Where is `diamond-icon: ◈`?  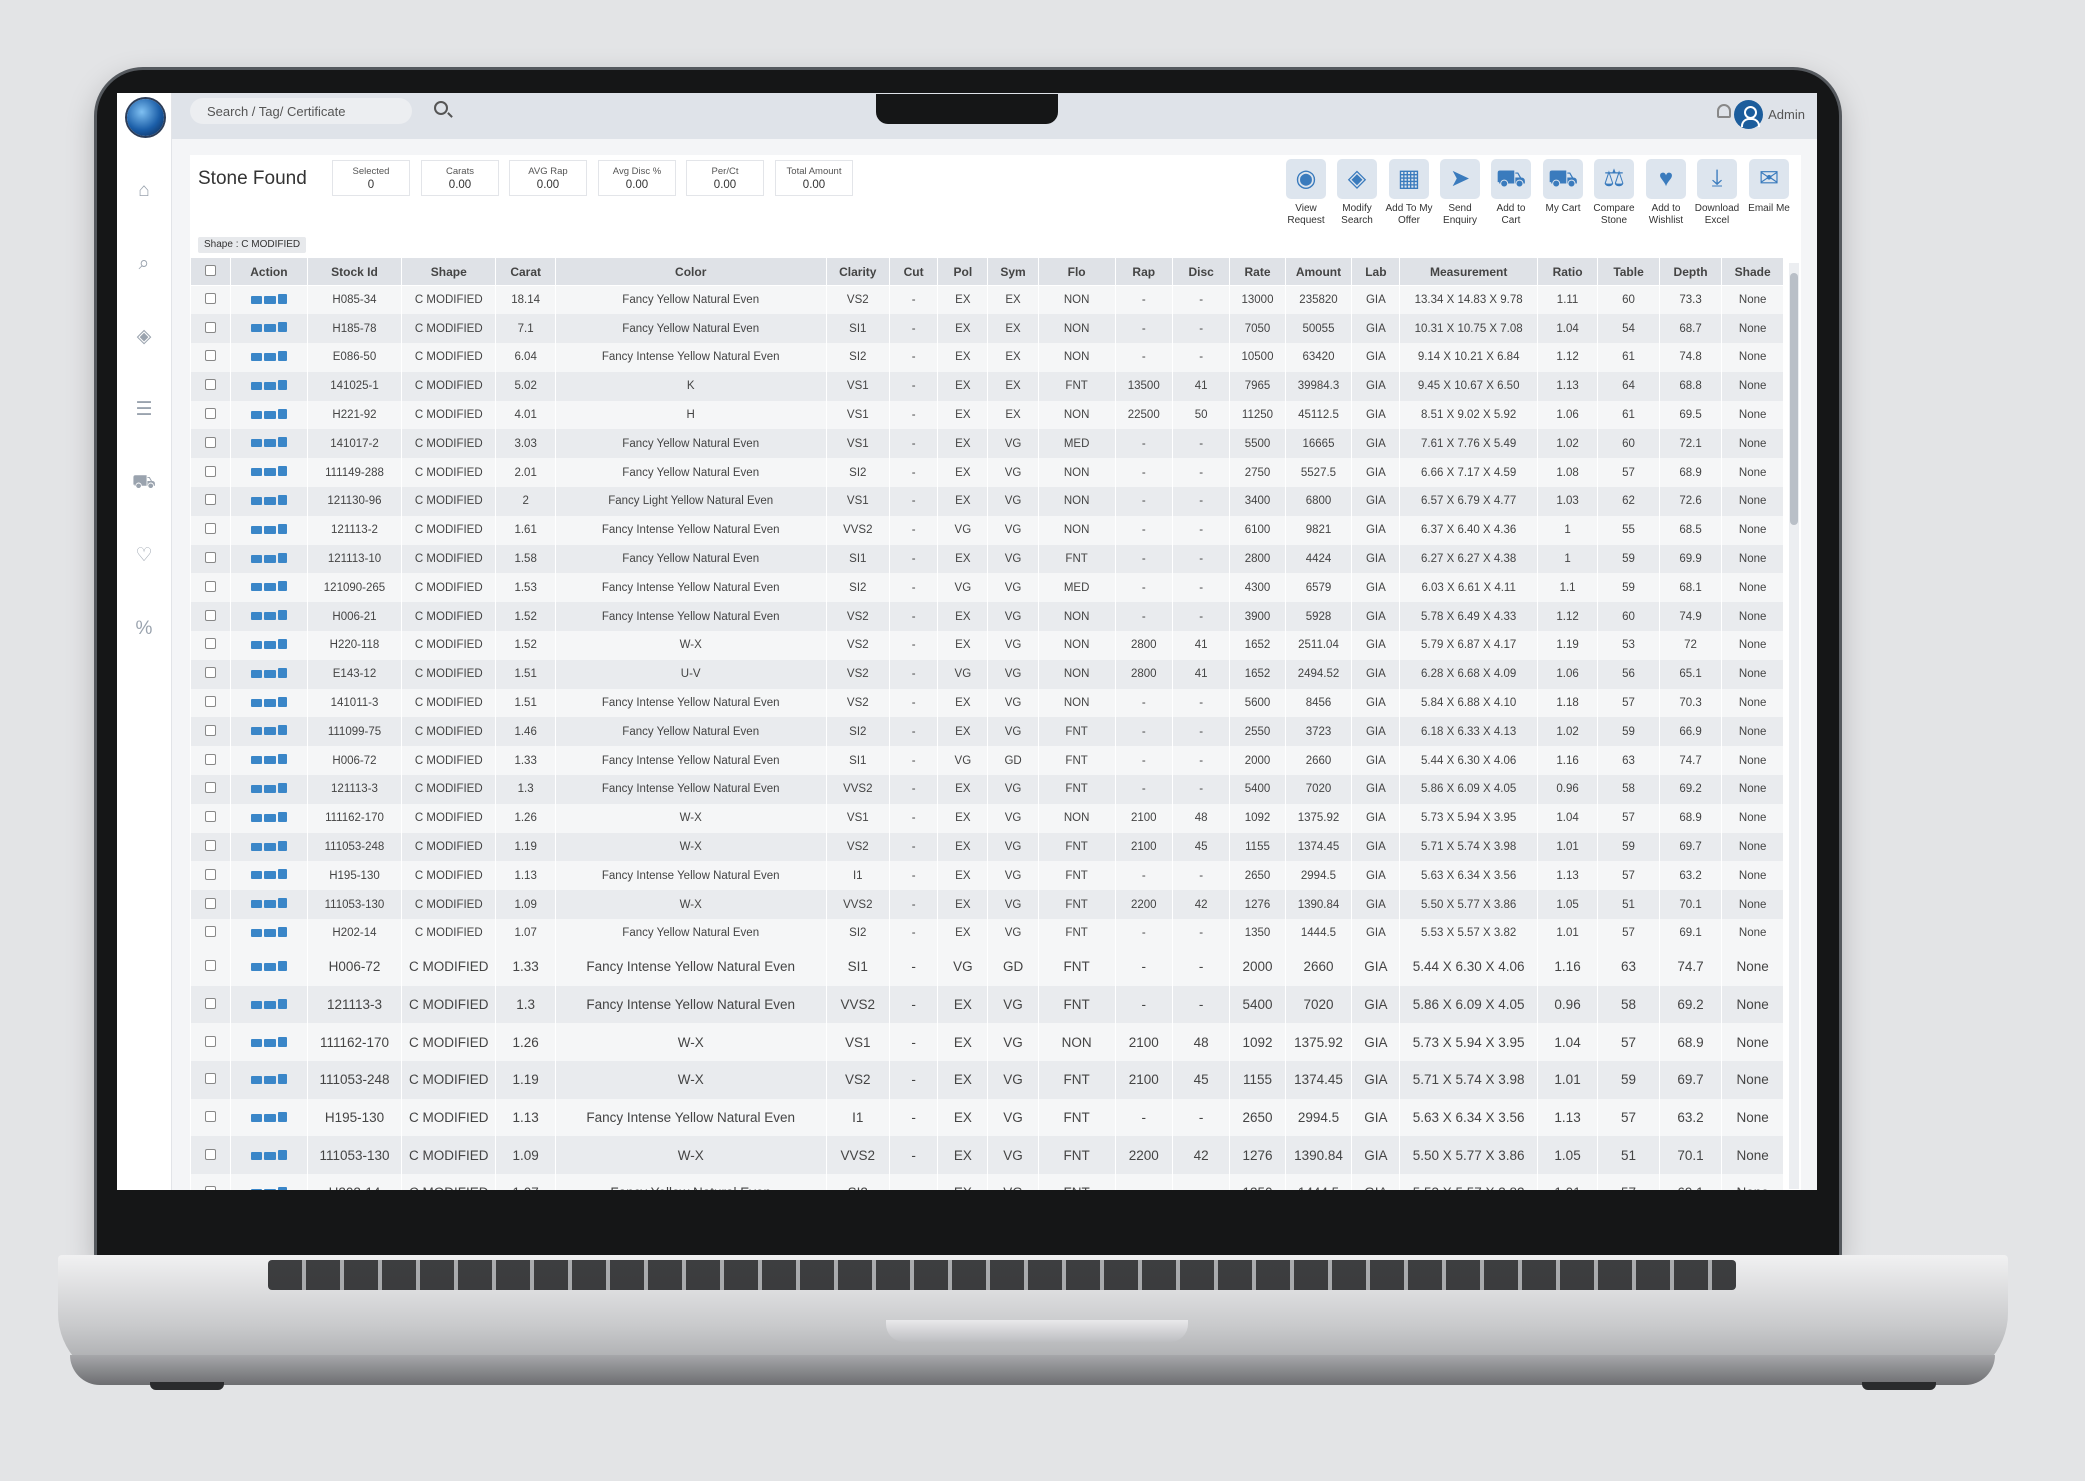 diamond-icon: ◈ is located at coordinates (144, 337).